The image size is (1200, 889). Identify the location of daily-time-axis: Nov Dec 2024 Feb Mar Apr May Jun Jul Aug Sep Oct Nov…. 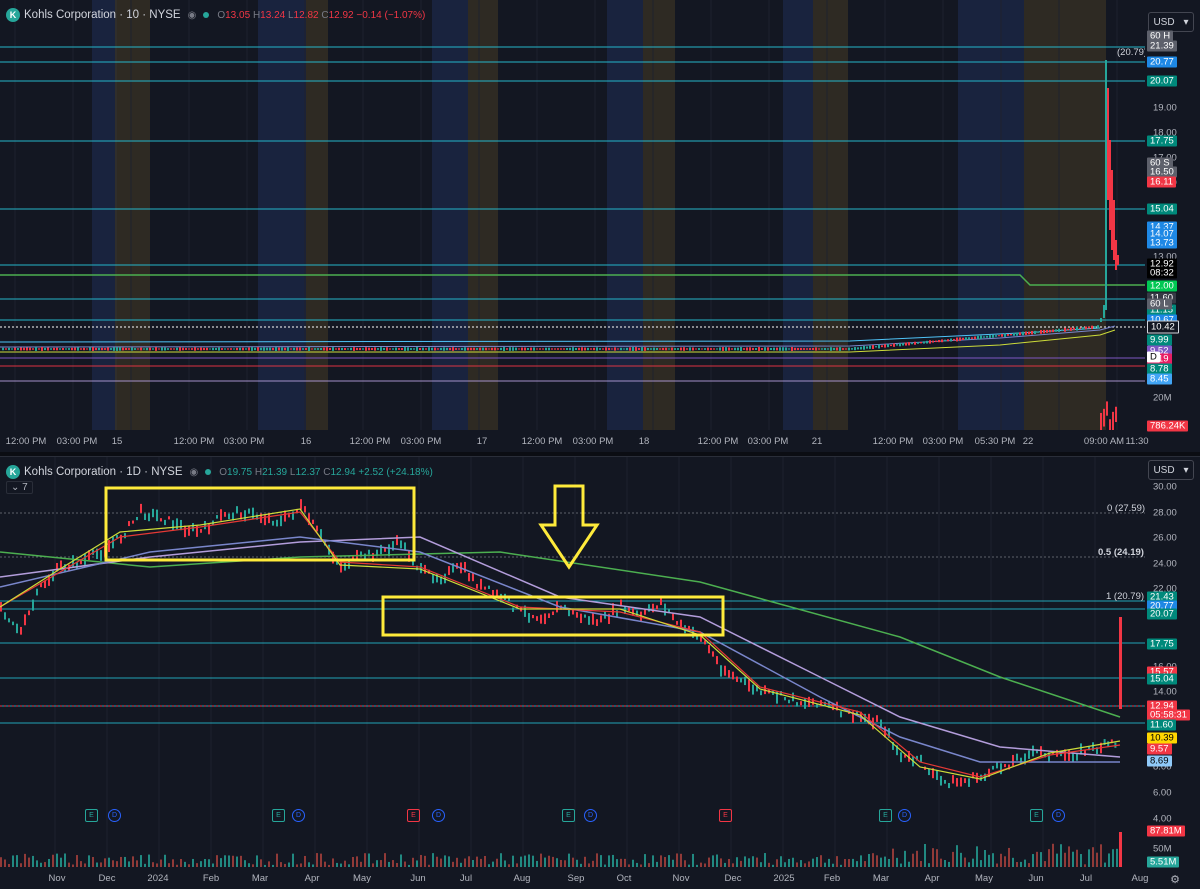
(574, 879).